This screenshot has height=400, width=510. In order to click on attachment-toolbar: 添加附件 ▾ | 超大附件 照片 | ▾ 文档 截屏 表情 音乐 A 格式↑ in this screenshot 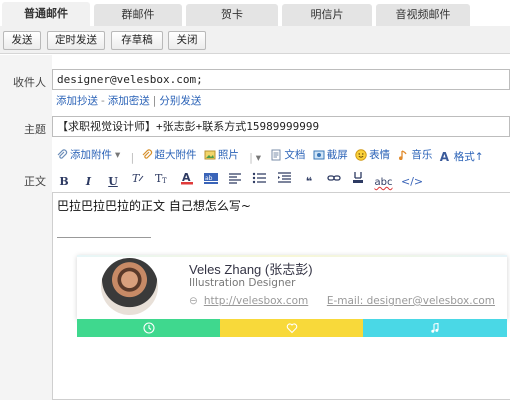, I will do `click(272, 155)`.